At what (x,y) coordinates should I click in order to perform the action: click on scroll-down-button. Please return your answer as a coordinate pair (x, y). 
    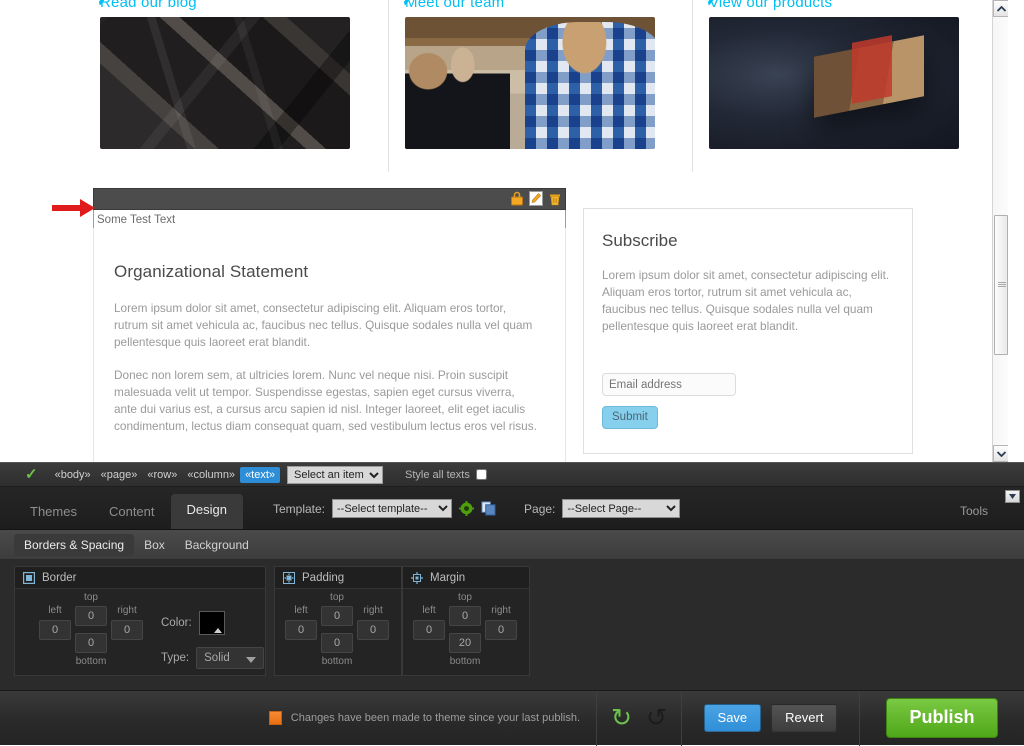
    Looking at the image, I should click on (1000, 453).